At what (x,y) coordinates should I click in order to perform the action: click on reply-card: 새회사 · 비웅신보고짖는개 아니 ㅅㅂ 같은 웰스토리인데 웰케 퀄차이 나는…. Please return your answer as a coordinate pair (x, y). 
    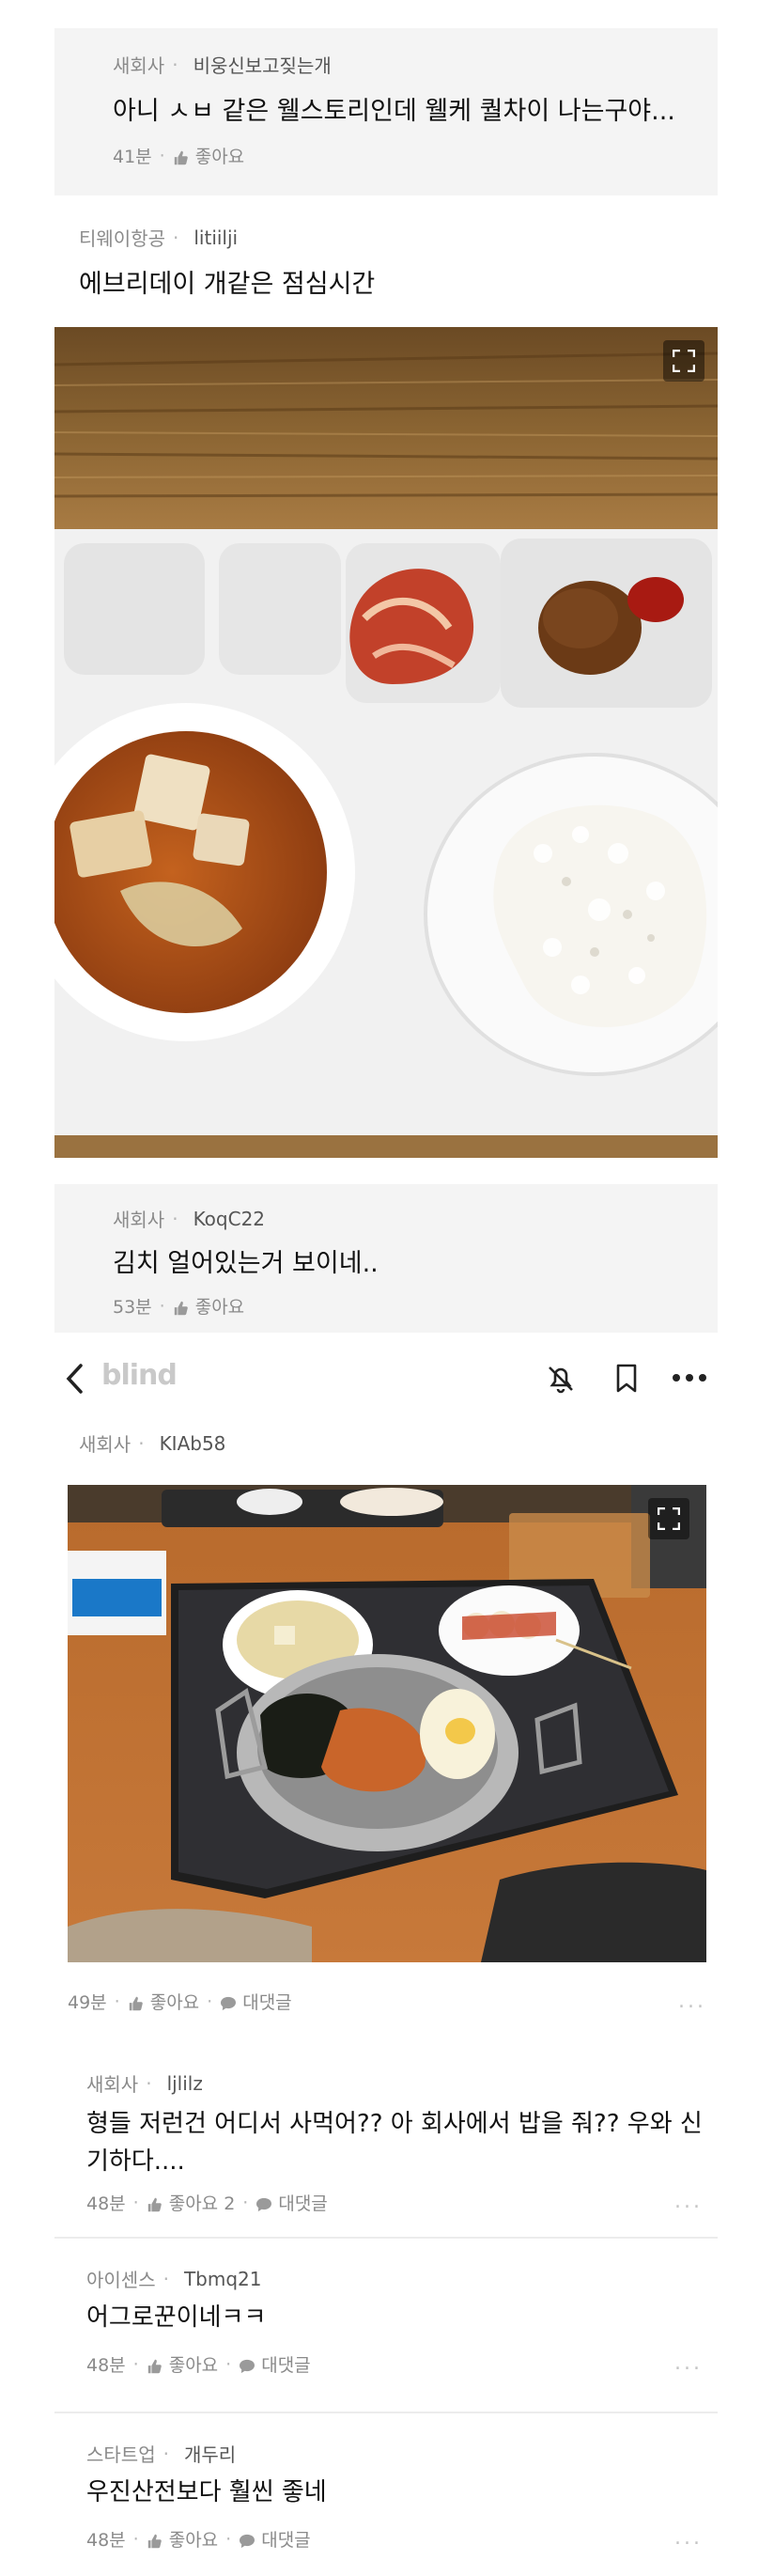
    Looking at the image, I should click on (386, 111).